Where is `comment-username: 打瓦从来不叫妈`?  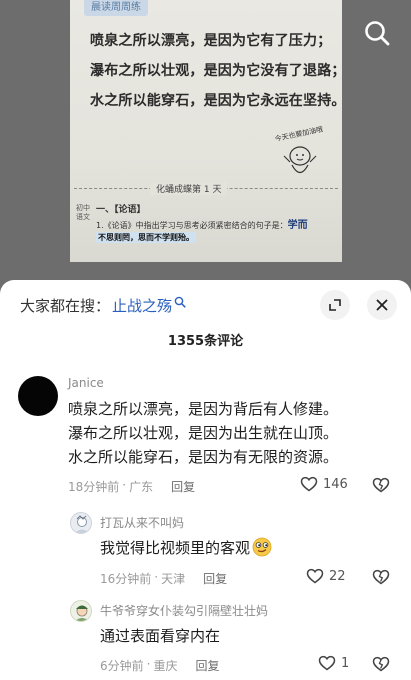
comment-username: 打瓦从来不叫妈 is located at coordinates (142, 522).